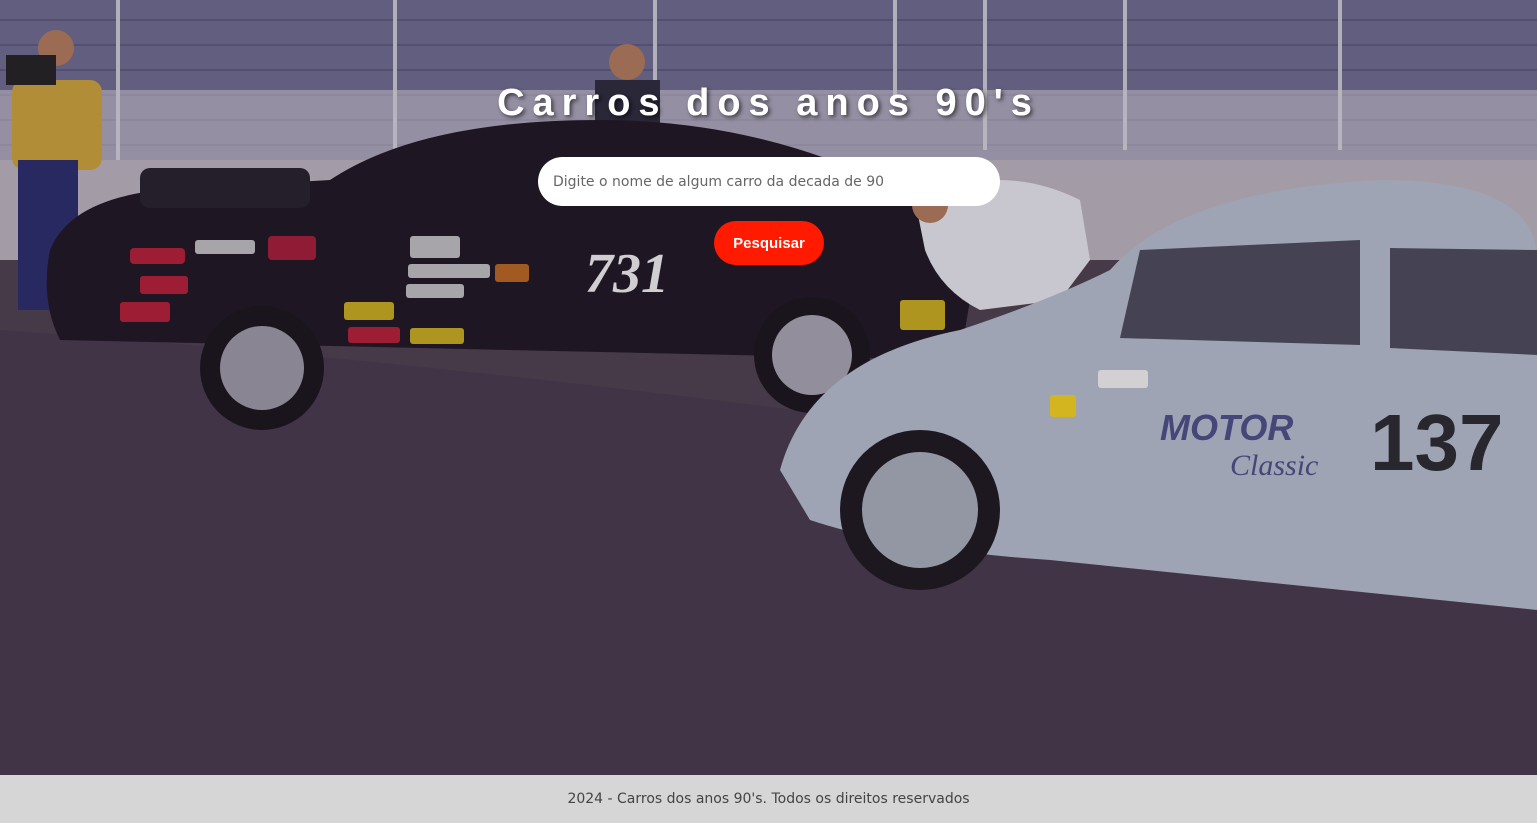 The image size is (1537, 823). What do you see at coordinates (769, 243) in the screenshot?
I see `search-button: Pesquisar` at bounding box center [769, 243].